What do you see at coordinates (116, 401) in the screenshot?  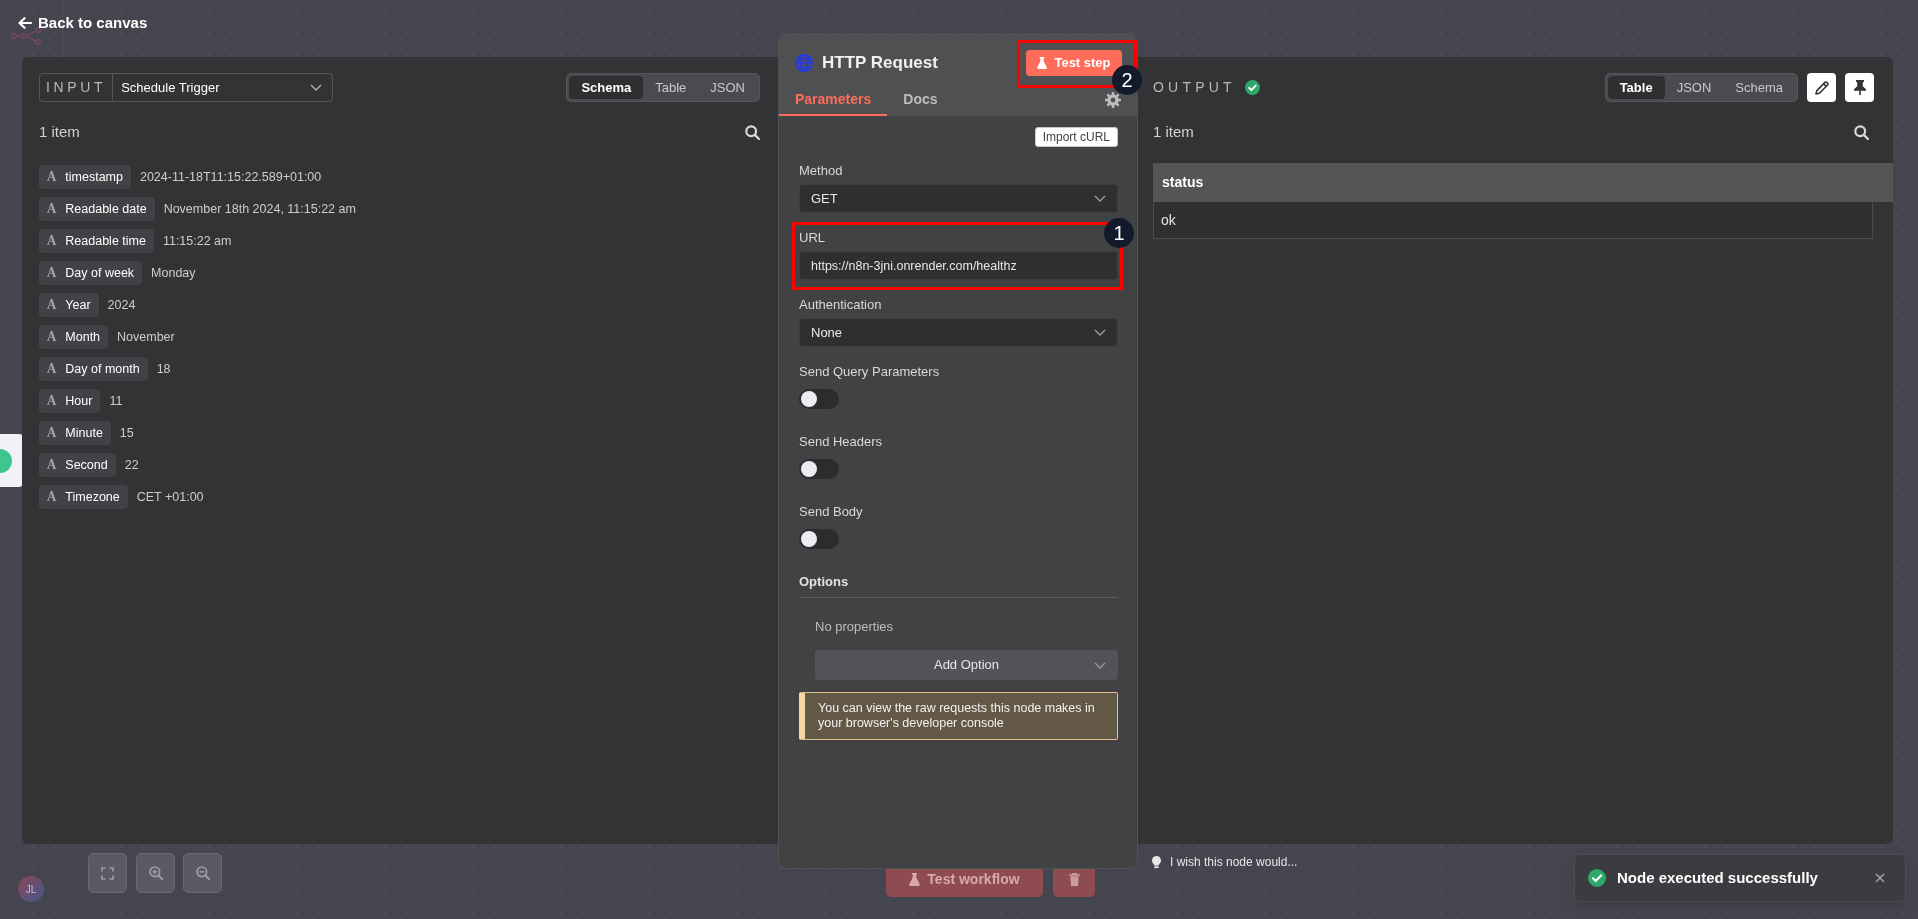 I see `field-value: 11` at bounding box center [116, 401].